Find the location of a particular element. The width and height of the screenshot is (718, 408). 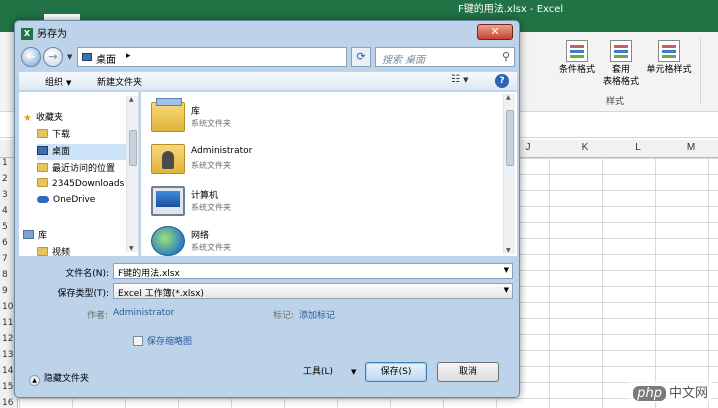

row-header: 2 is located at coordinates (5, 179).